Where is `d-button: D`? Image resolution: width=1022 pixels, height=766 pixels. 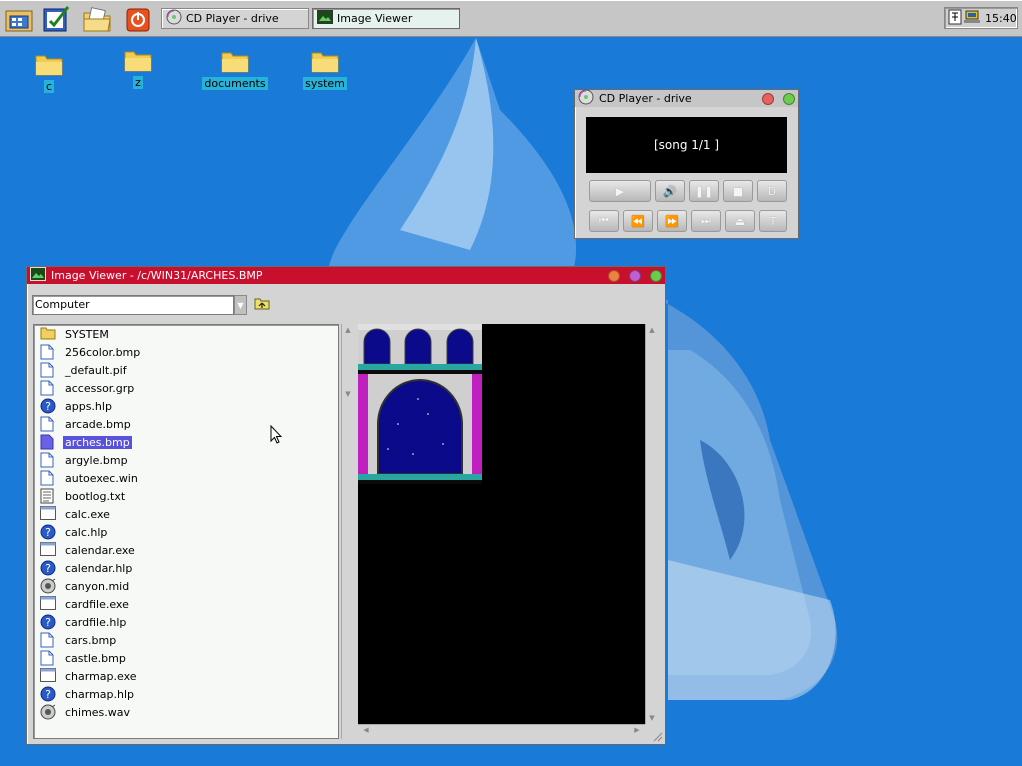 d-button: D is located at coordinates (772, 191).